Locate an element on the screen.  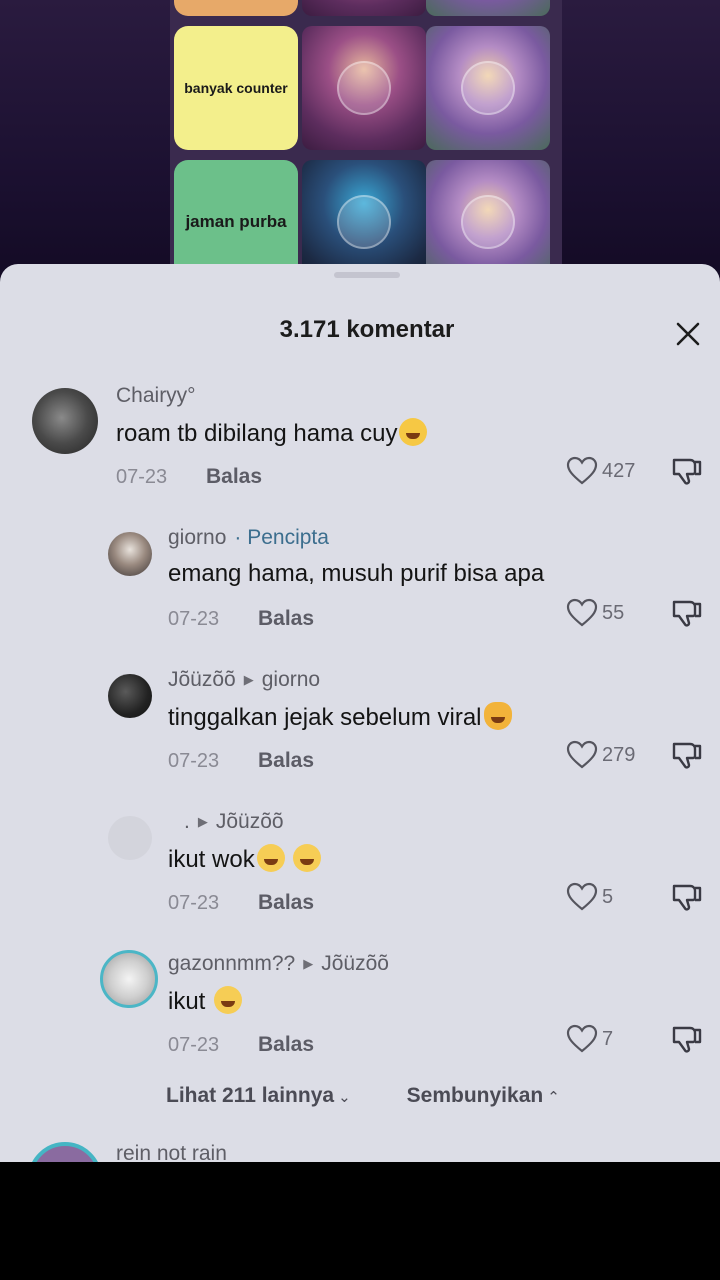
like-button: 5 is located at coordinates (589, 897).